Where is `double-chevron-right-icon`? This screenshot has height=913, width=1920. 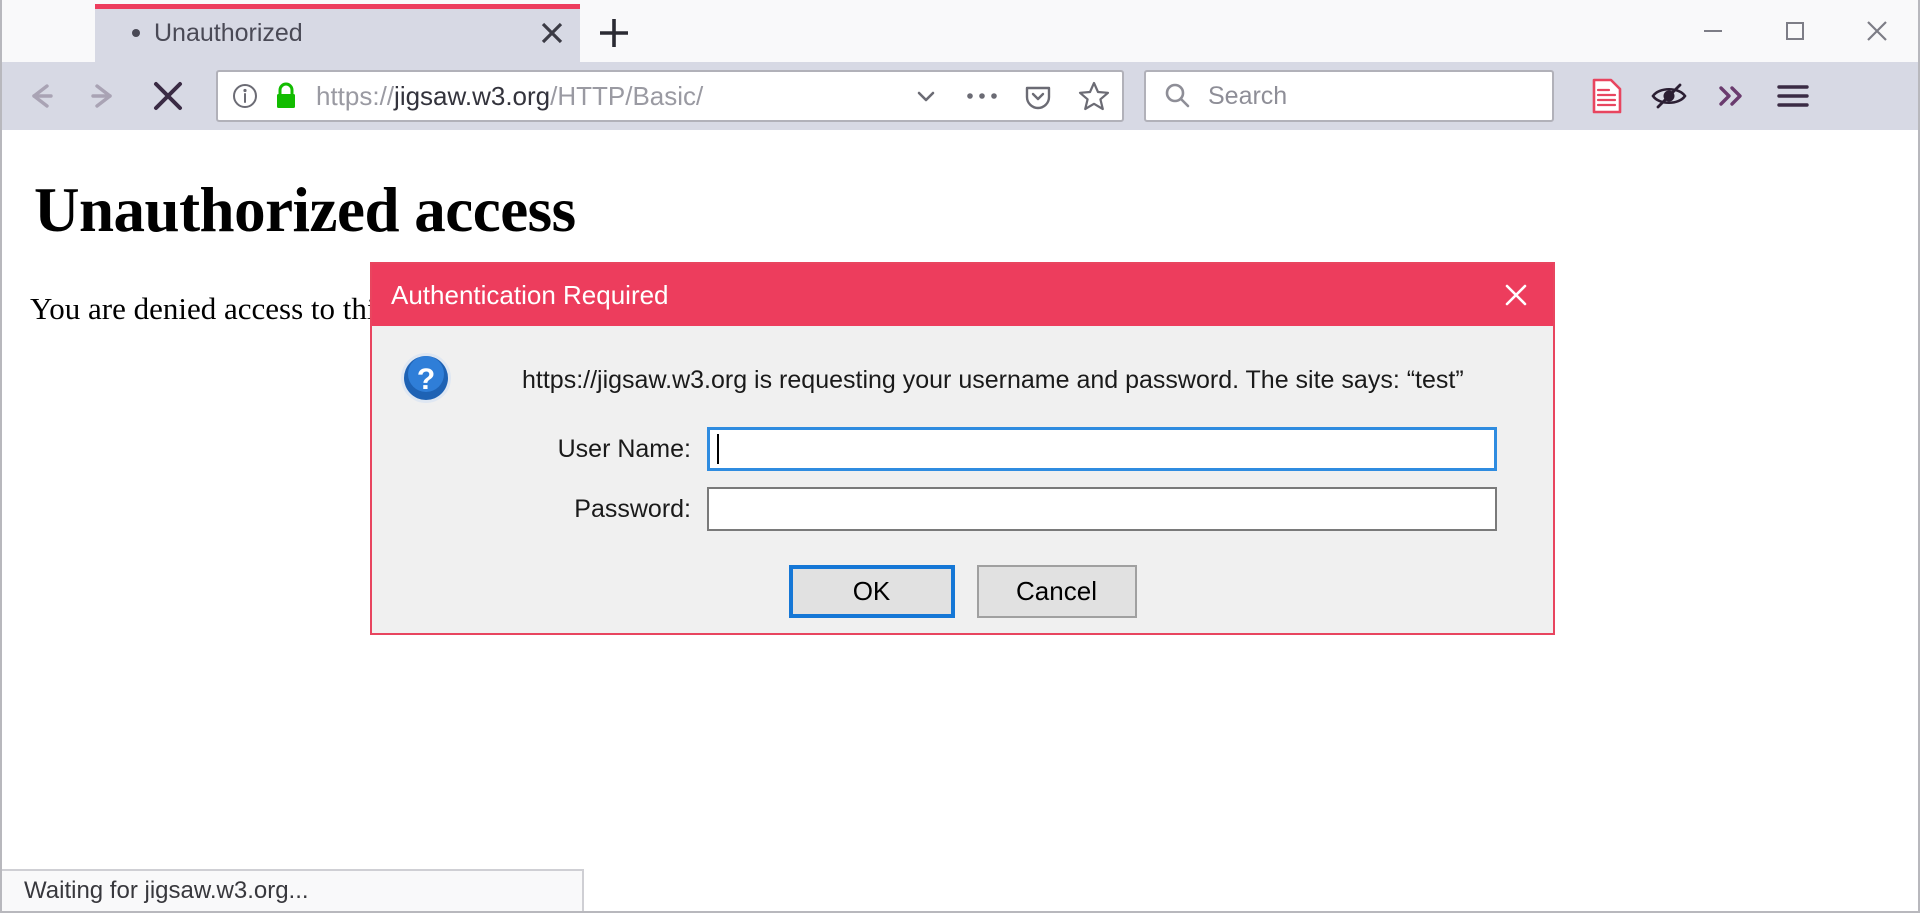 double-chevron-right-icon is located at coordinates (1731, 96).